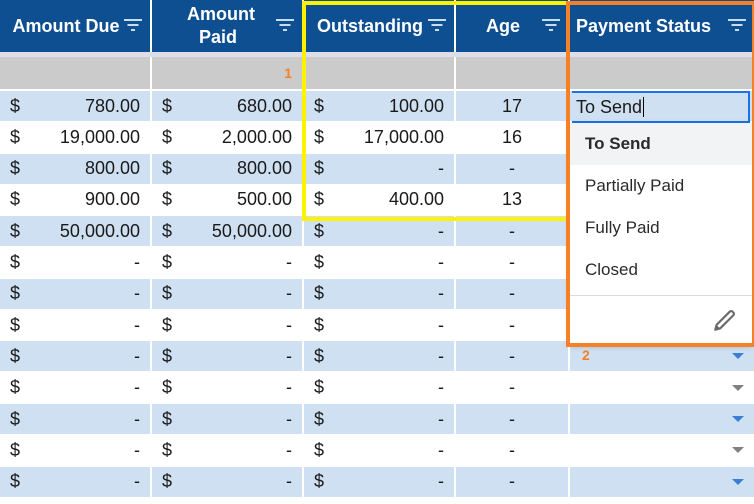 The width and height of the screenshot is (754, 504). Describe the element at coordinates (512, 137) in the screenshot. I see `cell-age: 16` at that location.